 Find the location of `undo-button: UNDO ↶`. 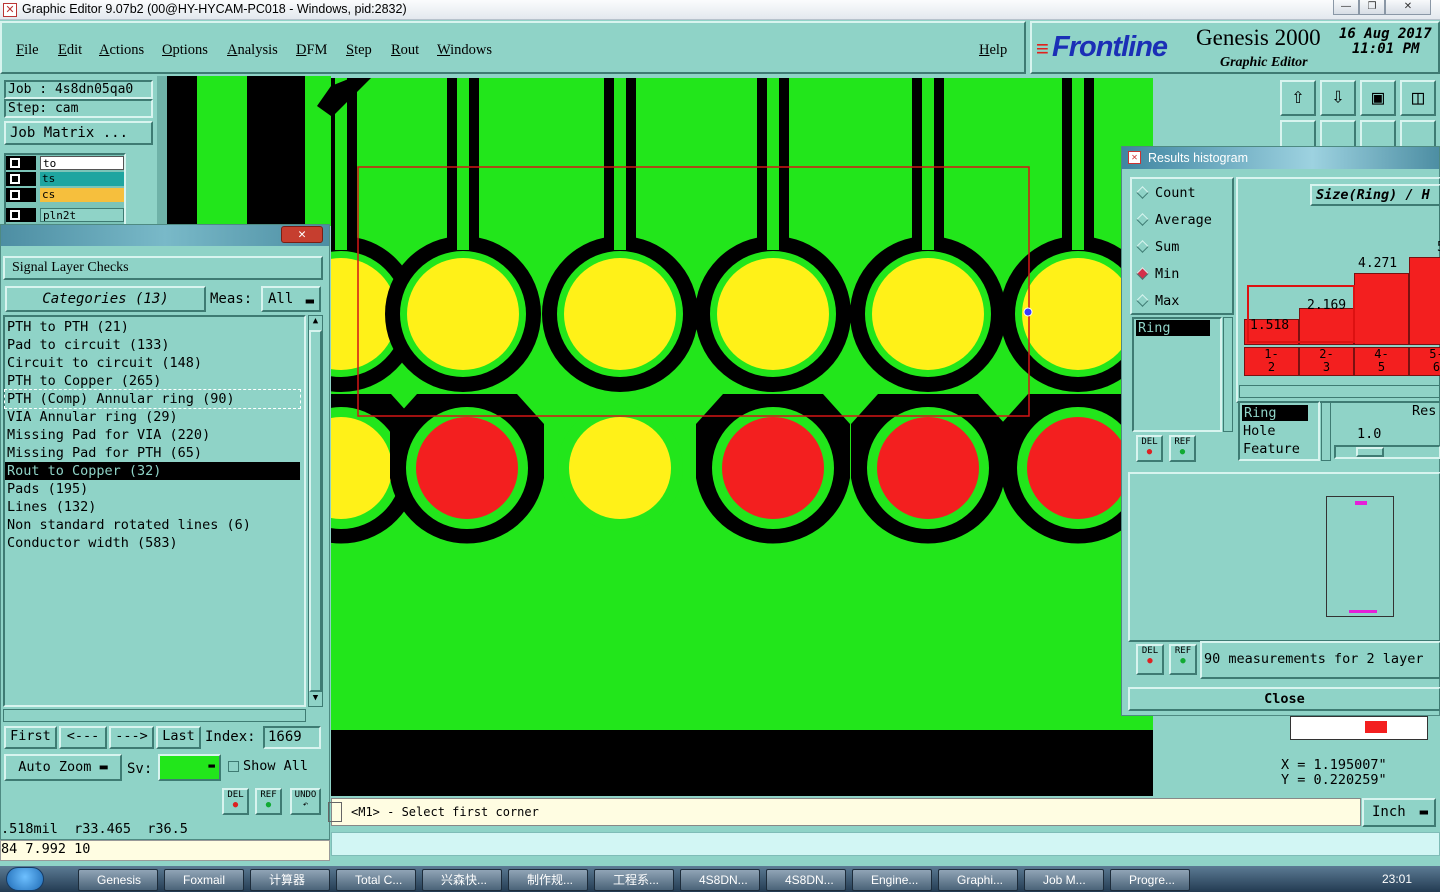

undo-button: UNDO ↶ is located at coordinates (305, 801).